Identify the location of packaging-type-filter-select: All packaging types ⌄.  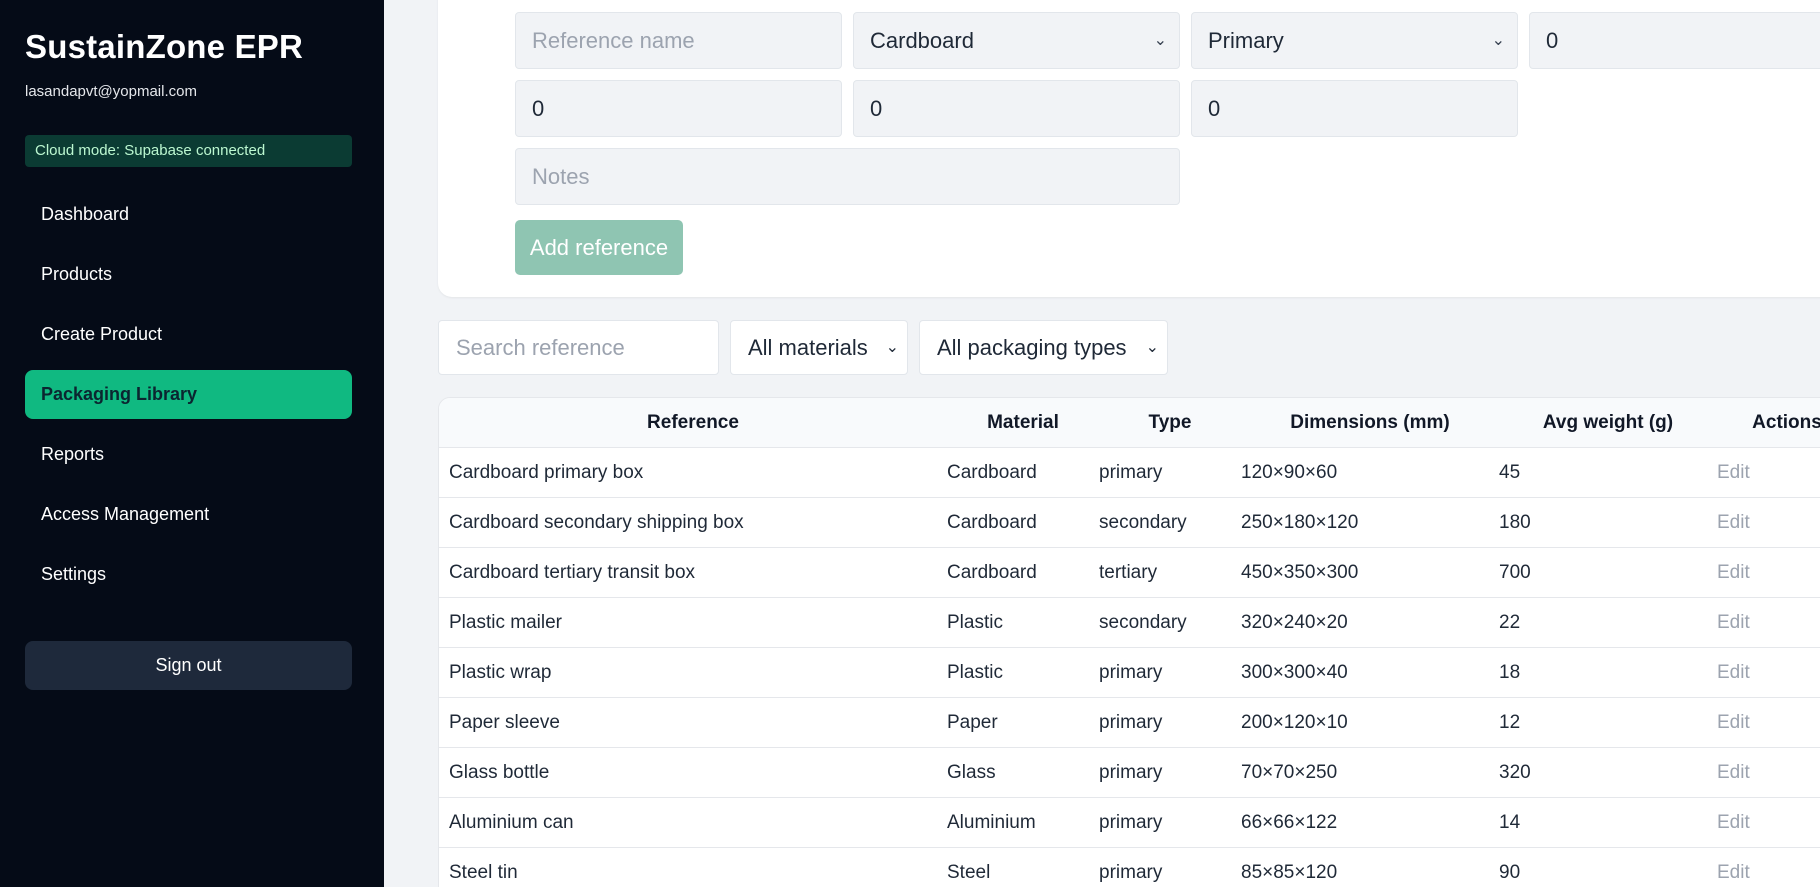
(1043, 347).